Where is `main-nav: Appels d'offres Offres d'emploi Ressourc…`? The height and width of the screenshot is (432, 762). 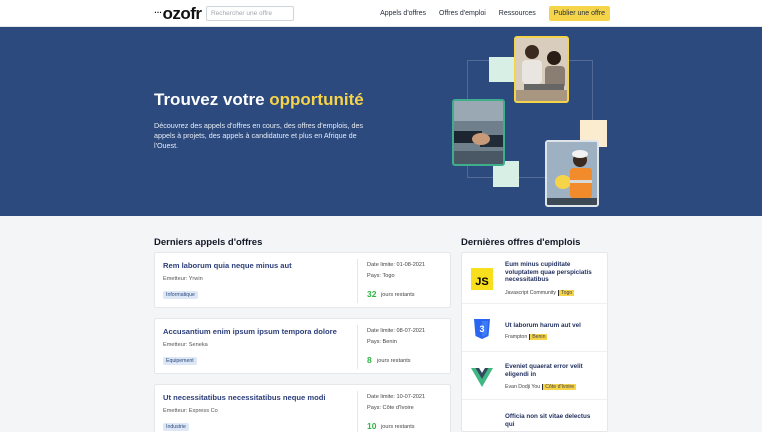 main-nav: Appels d'offres Offres d'emploi Ressourc… is located at coordinates (488, 13).